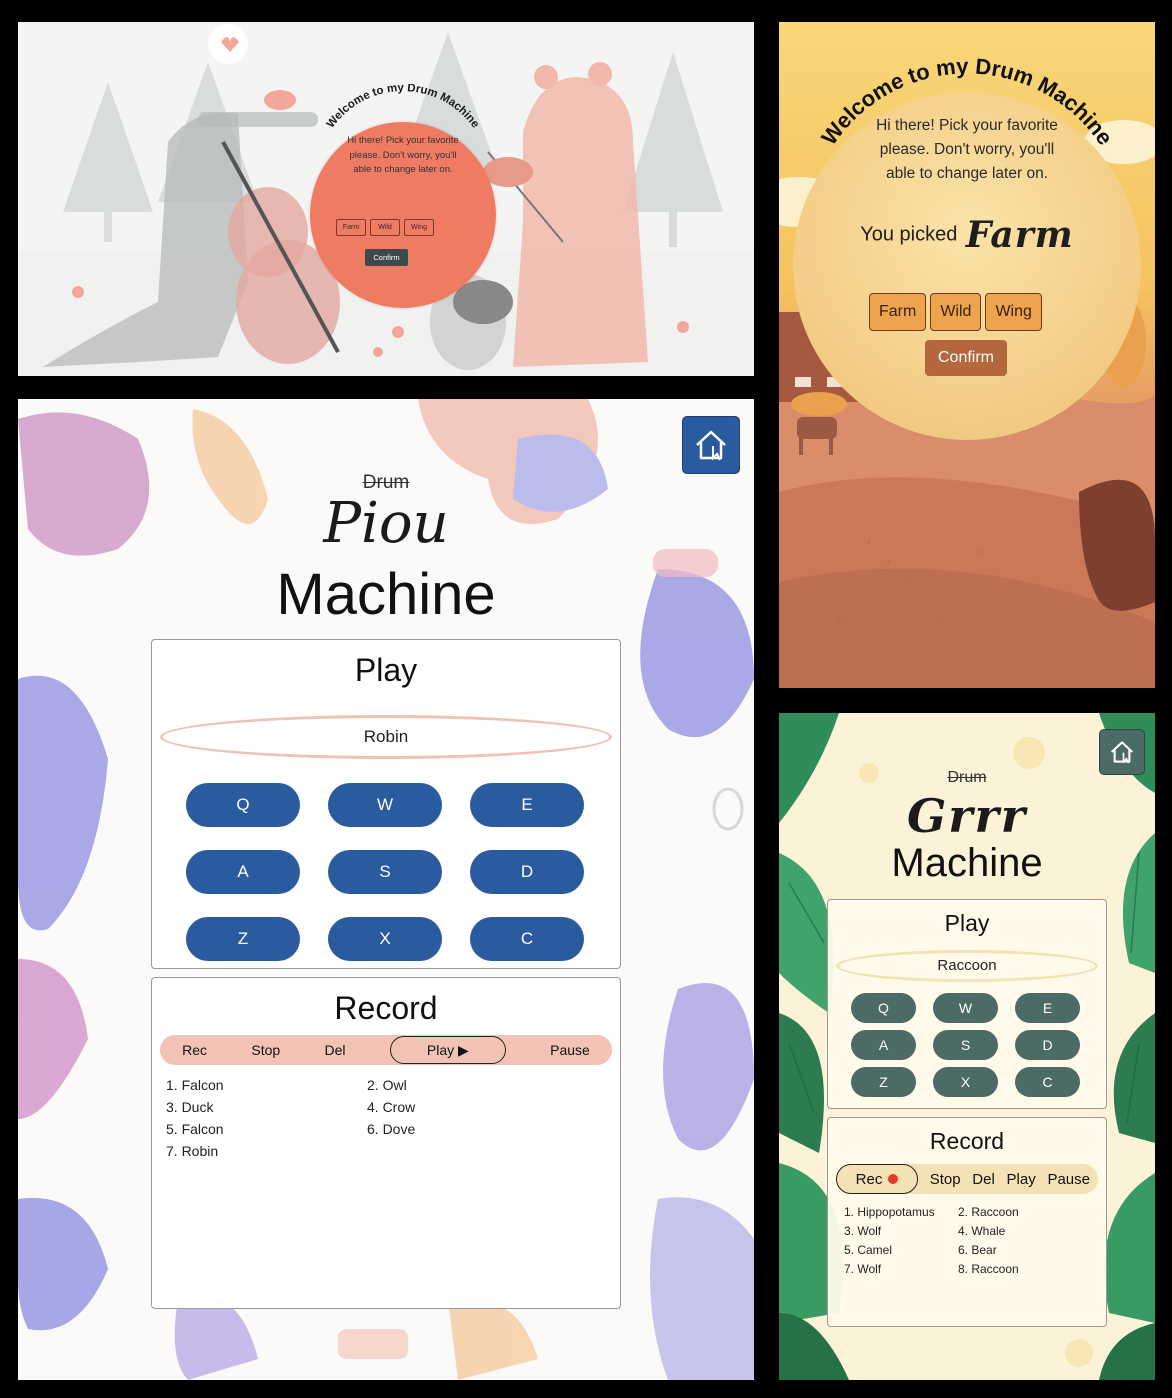 The width and height of the screenshot is (1172, 1398). What do you see at coordinates (386, 1050) in the screenshot?
I see `record-controls: Rec Stop Del Play ▶ Pause` at bounding box center [386, 1050].